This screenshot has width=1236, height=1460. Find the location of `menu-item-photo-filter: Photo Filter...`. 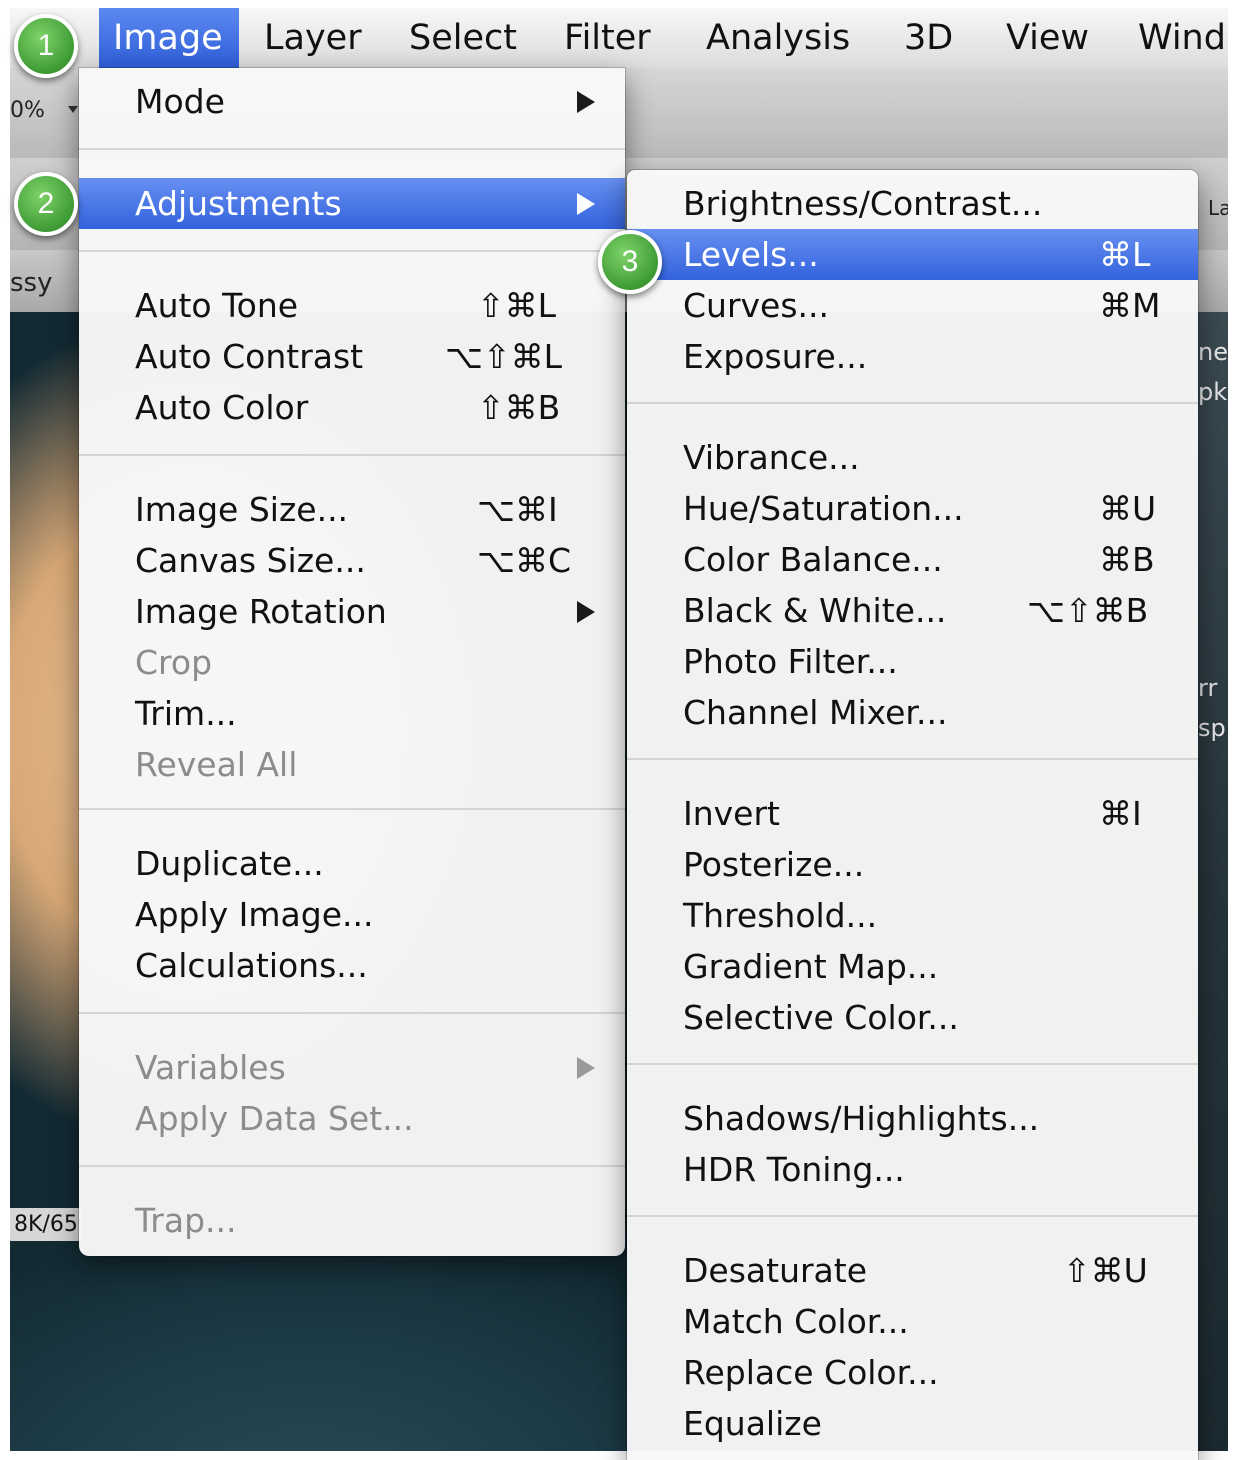

menu-item-photo-filter: Photo Filter... is located at coordinates (912, 661).